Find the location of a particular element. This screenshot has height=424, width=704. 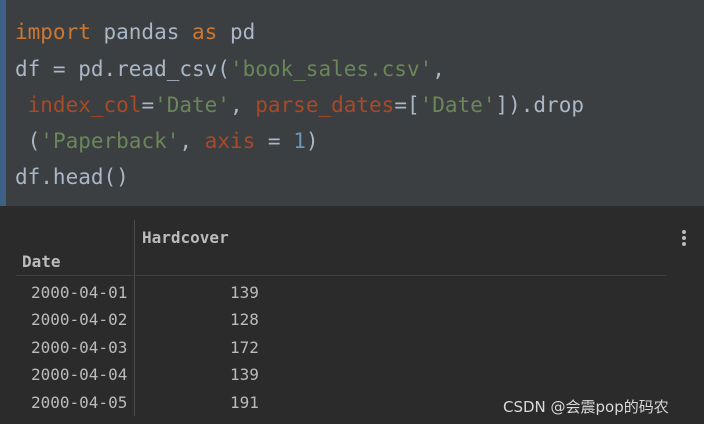

code-line-1: import pandas as pd is located at coordinates (135, 32).